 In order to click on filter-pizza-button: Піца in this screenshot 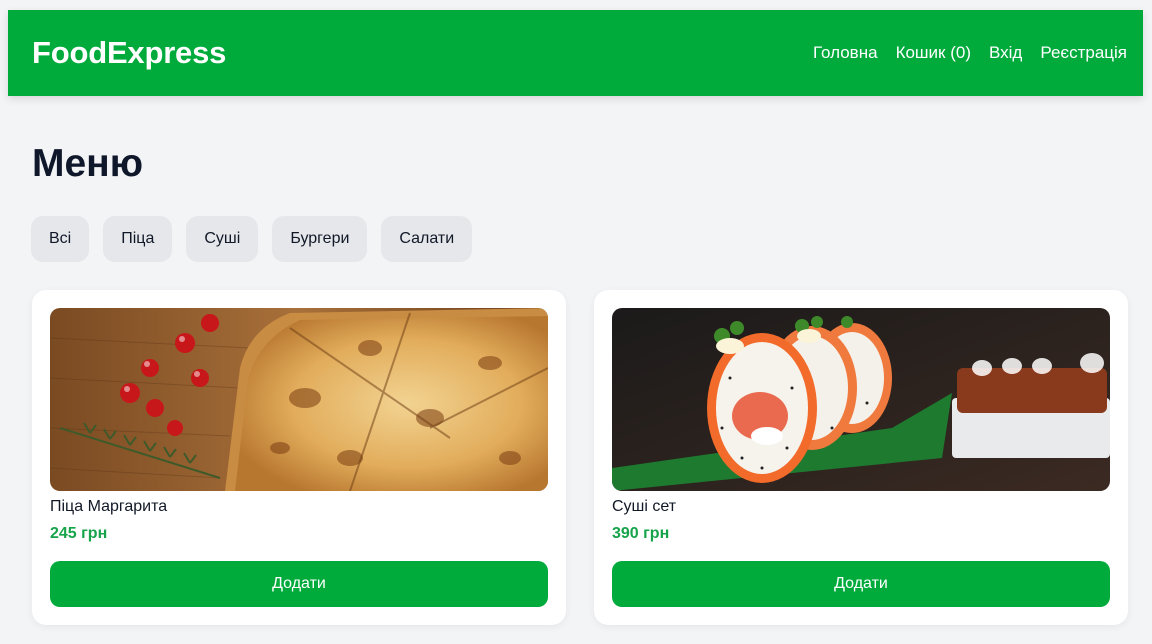, I will do `click(138, 239)`.